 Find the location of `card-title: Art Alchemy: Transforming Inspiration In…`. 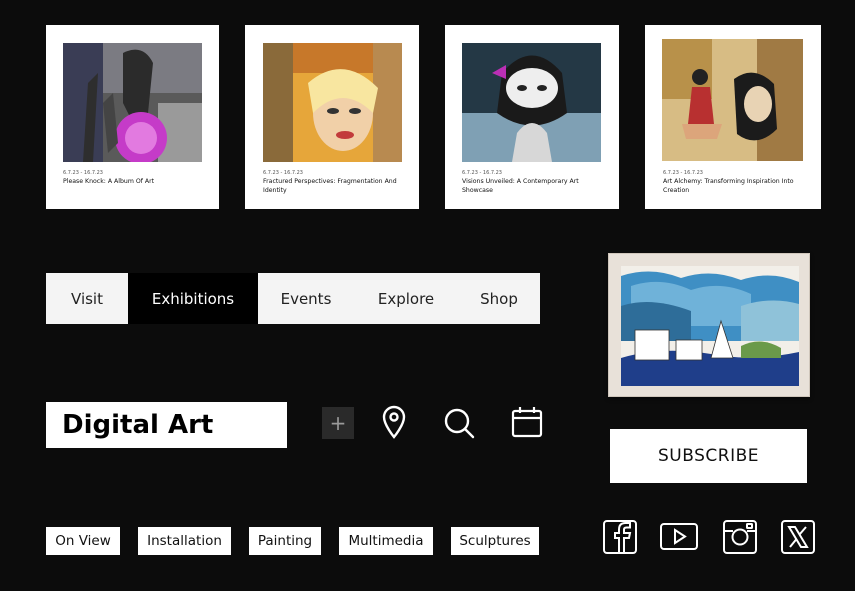

card-title: Art Alchemy: Transforming Inspiration In… is located at coordinates (735, 186).